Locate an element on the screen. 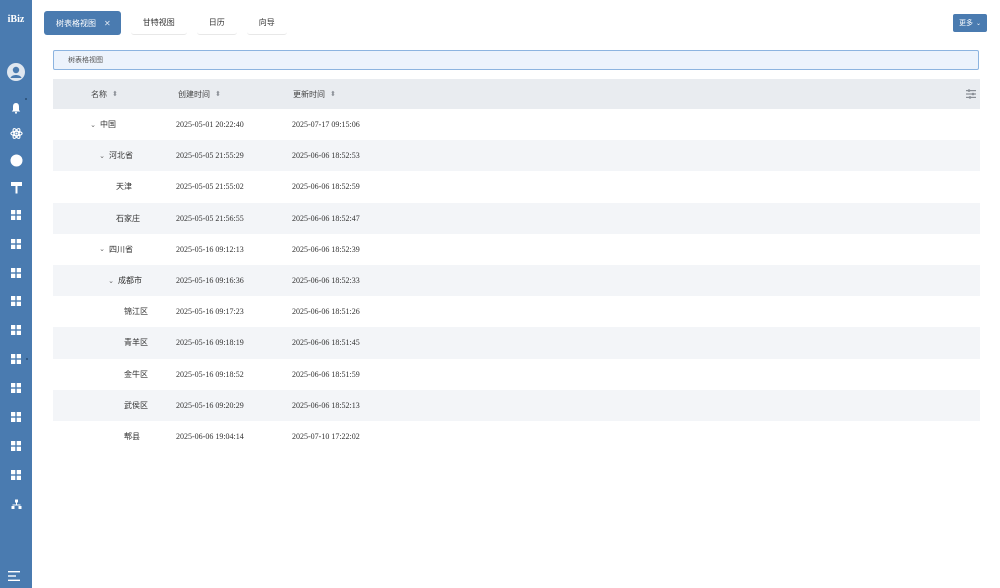 This screenshot has width=1000, height=588. sidebar: iBiz is located at coordinates (16, 294).